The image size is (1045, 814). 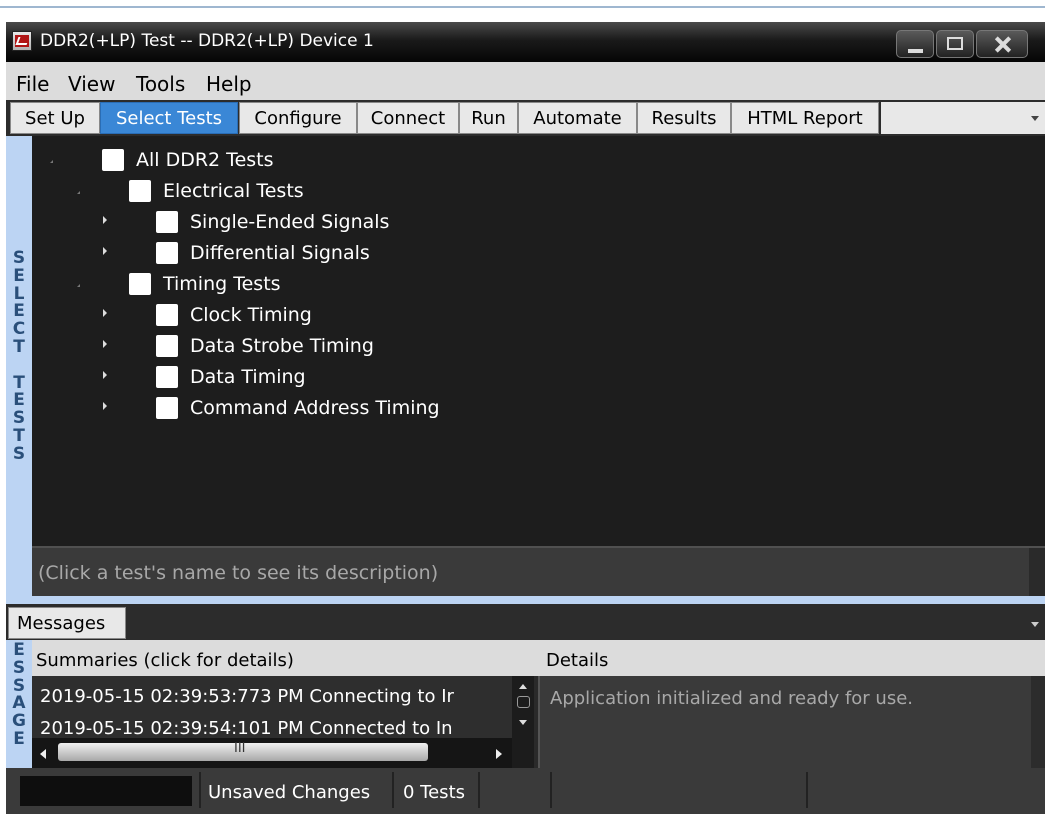 I want to click on tree-node-label: All DDR2 Tests, so click(x=205, y=160).